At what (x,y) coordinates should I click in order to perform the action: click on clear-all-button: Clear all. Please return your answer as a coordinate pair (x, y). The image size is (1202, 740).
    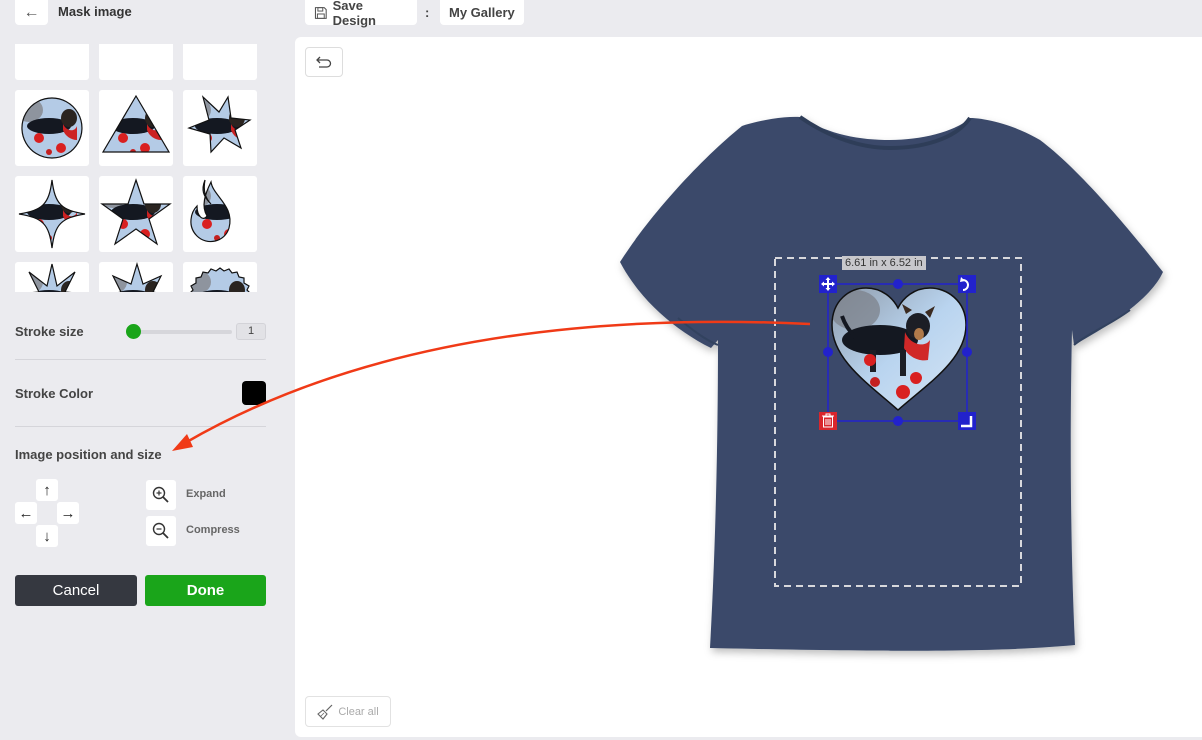
    Looking at the image, I should click on (348, 711).